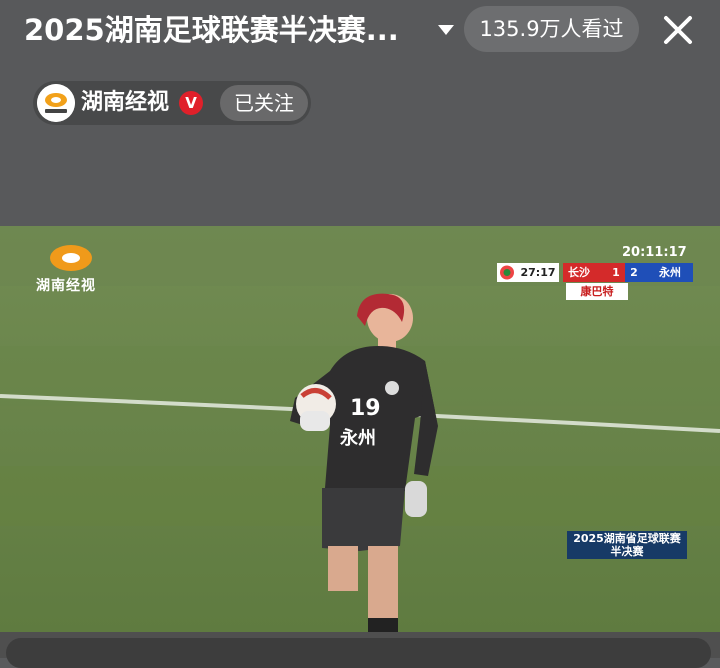 This screenshot has width=720, height=668. Describe the element at coordinates (538, 272) in the screenshot. I see `match-time: 27:17` at that location.